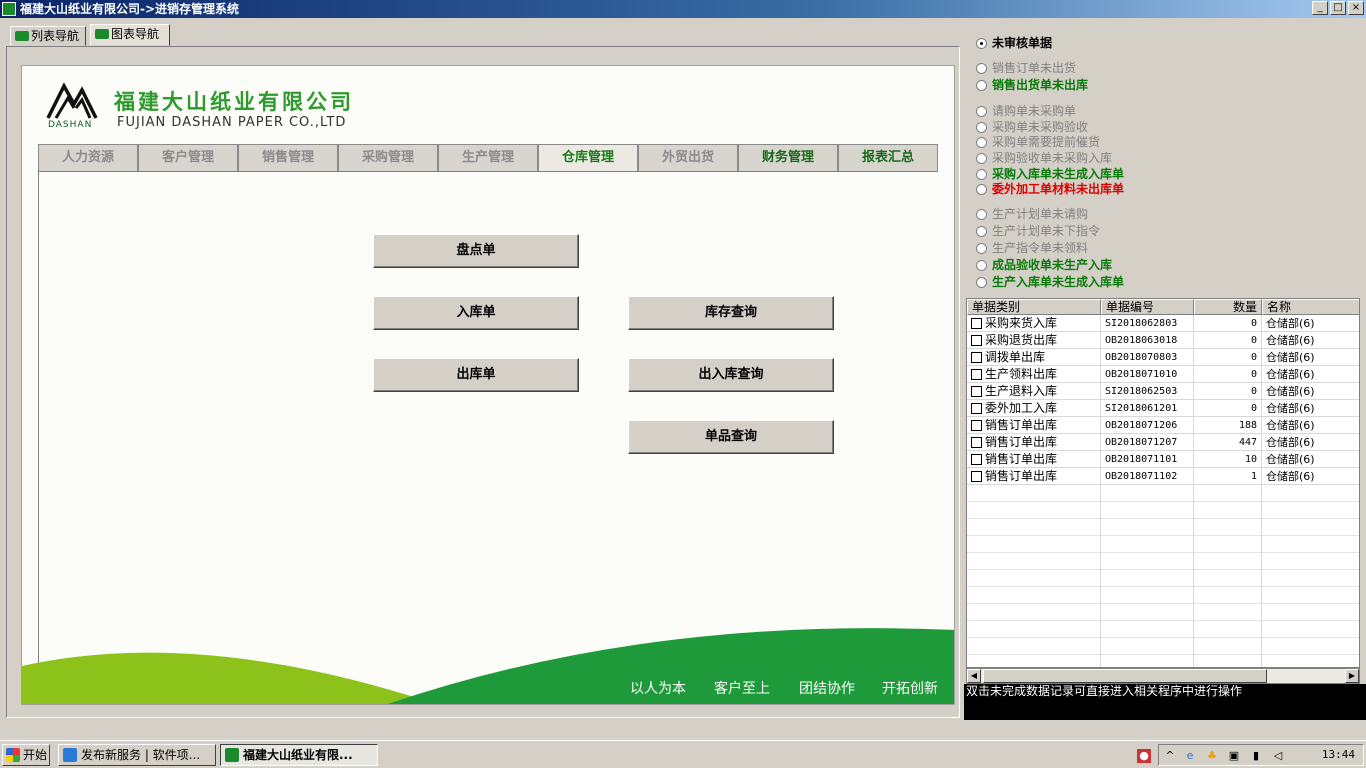 The image size is (1366, 768). I want to click on close-button: ×, so click(1356, 8).